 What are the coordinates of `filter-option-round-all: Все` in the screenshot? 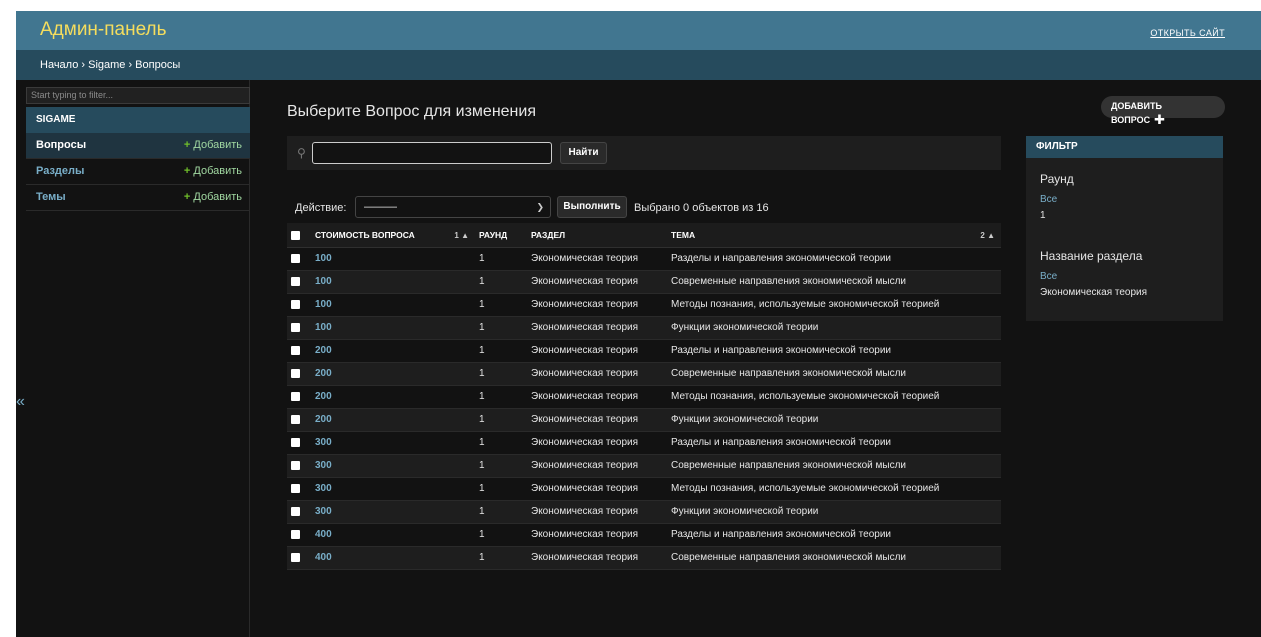 It's located at (1048, 199).